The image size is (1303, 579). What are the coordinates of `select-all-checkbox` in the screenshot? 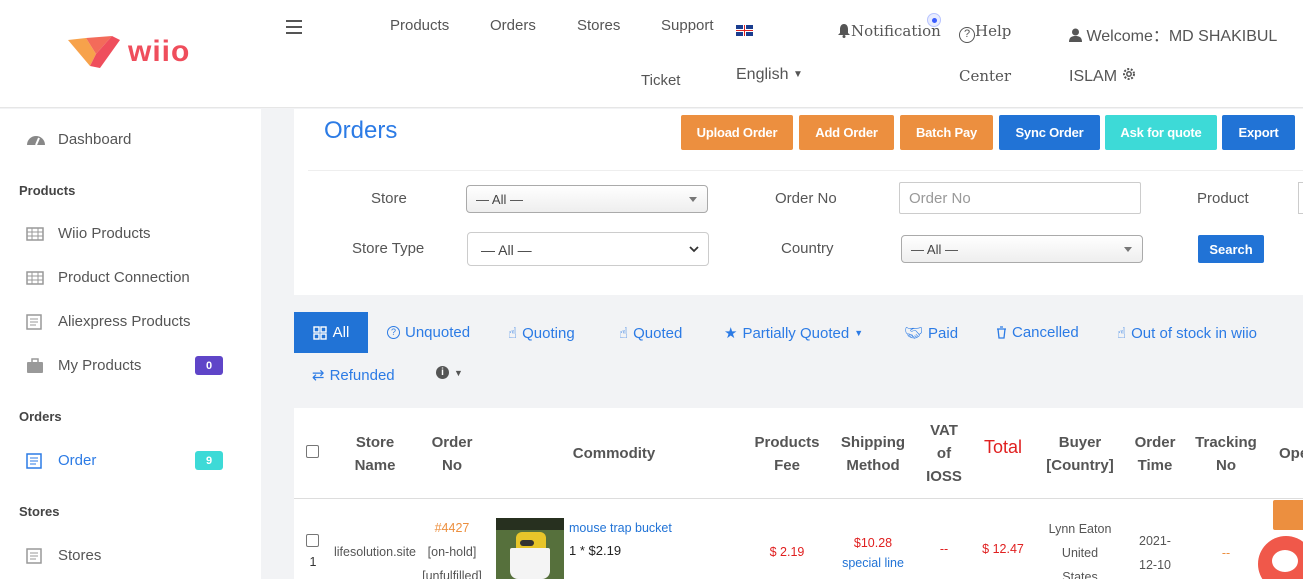 It's located at (312, 451).